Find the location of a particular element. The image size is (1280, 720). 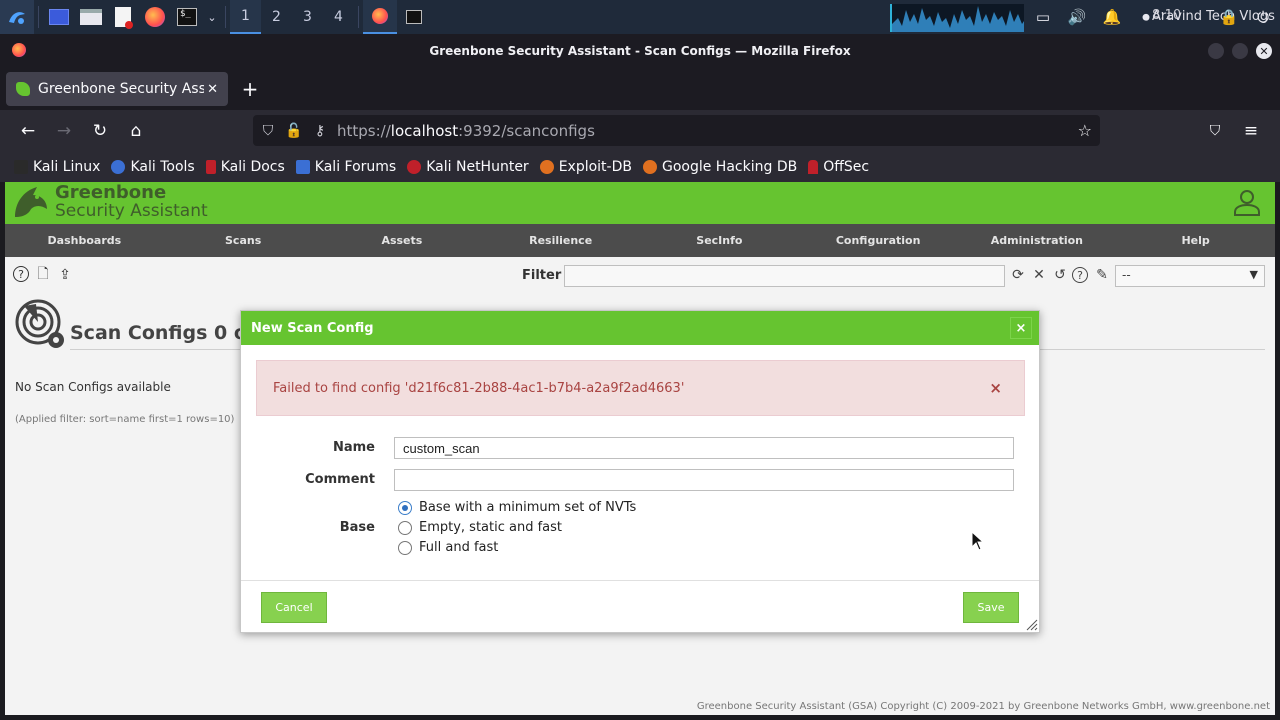

save-button: Save is located at coordinates (991, 607).